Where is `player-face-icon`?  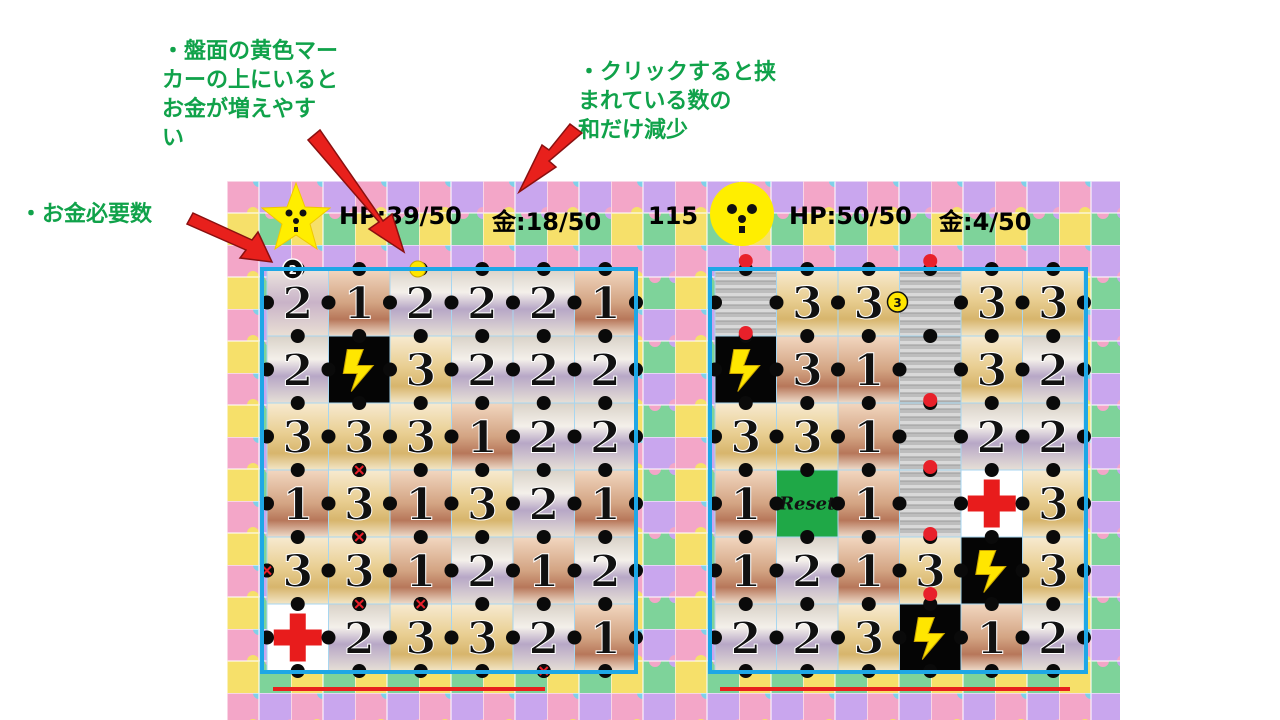
player-face-icon is located at coordinates (296, 216).